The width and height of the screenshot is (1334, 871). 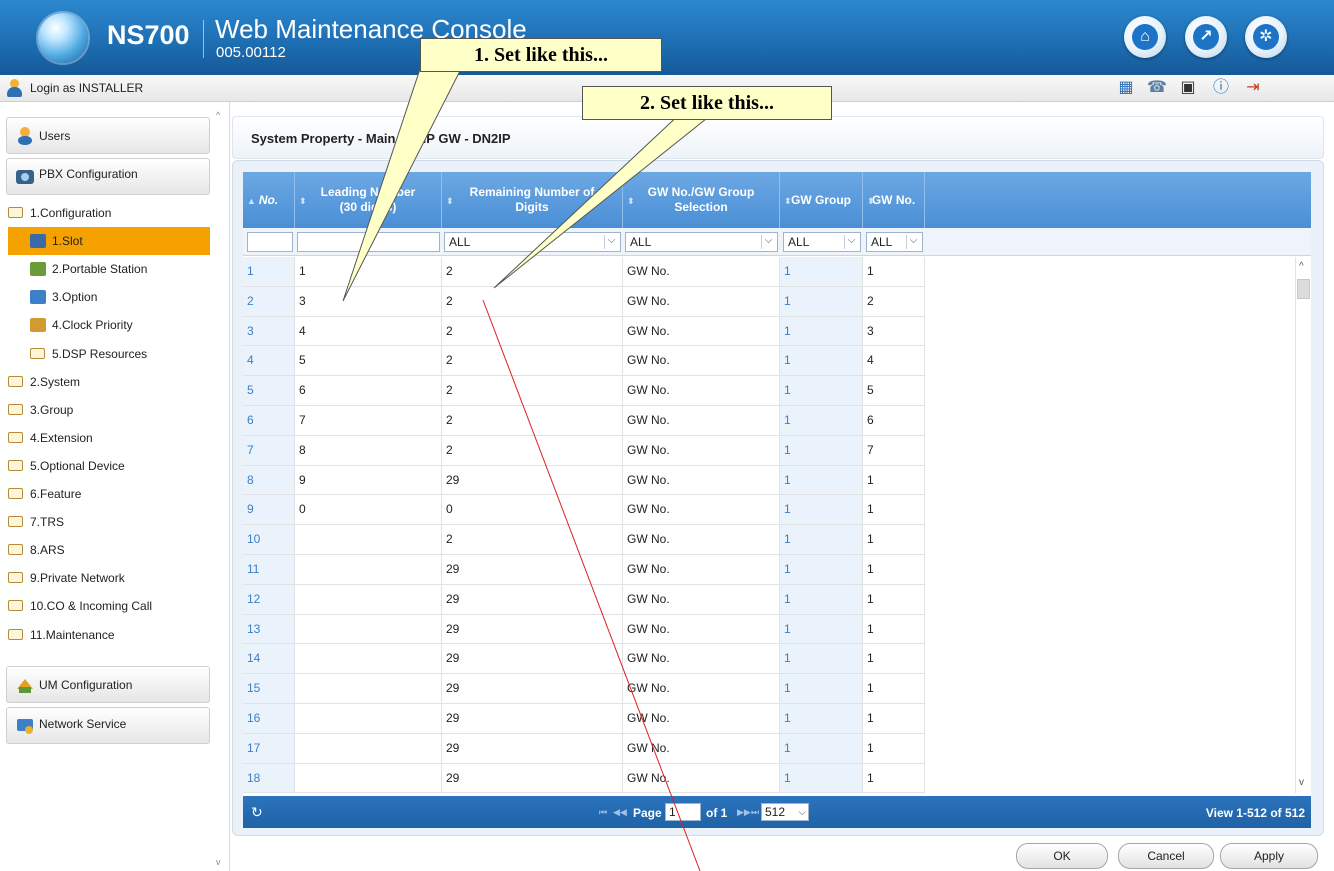 What do you see at coordinates (1221, 88) in the screenshot?
I see `info-icon: ⓘ` at bounding box center [1221, 88].